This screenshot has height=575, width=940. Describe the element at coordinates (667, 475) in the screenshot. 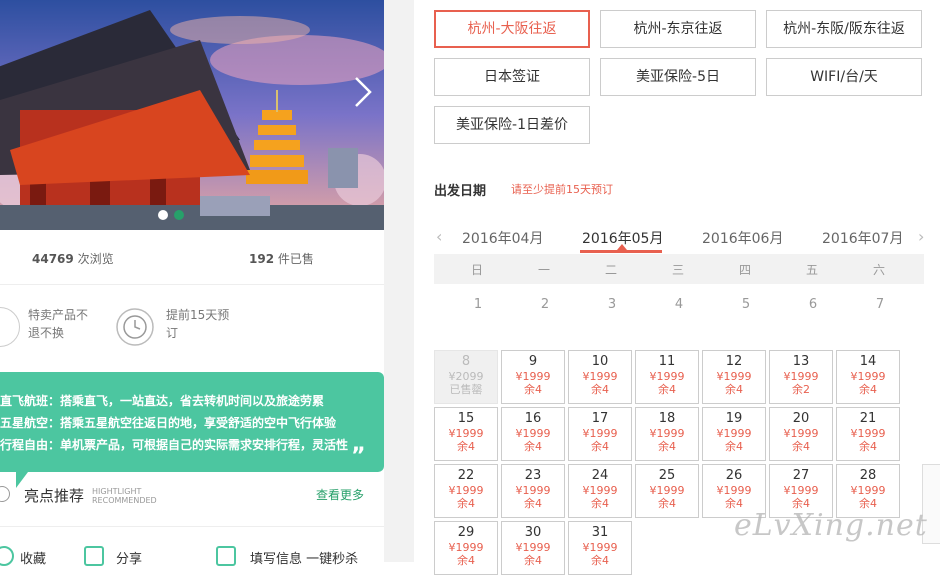

I see `day-number: 25` at that location.